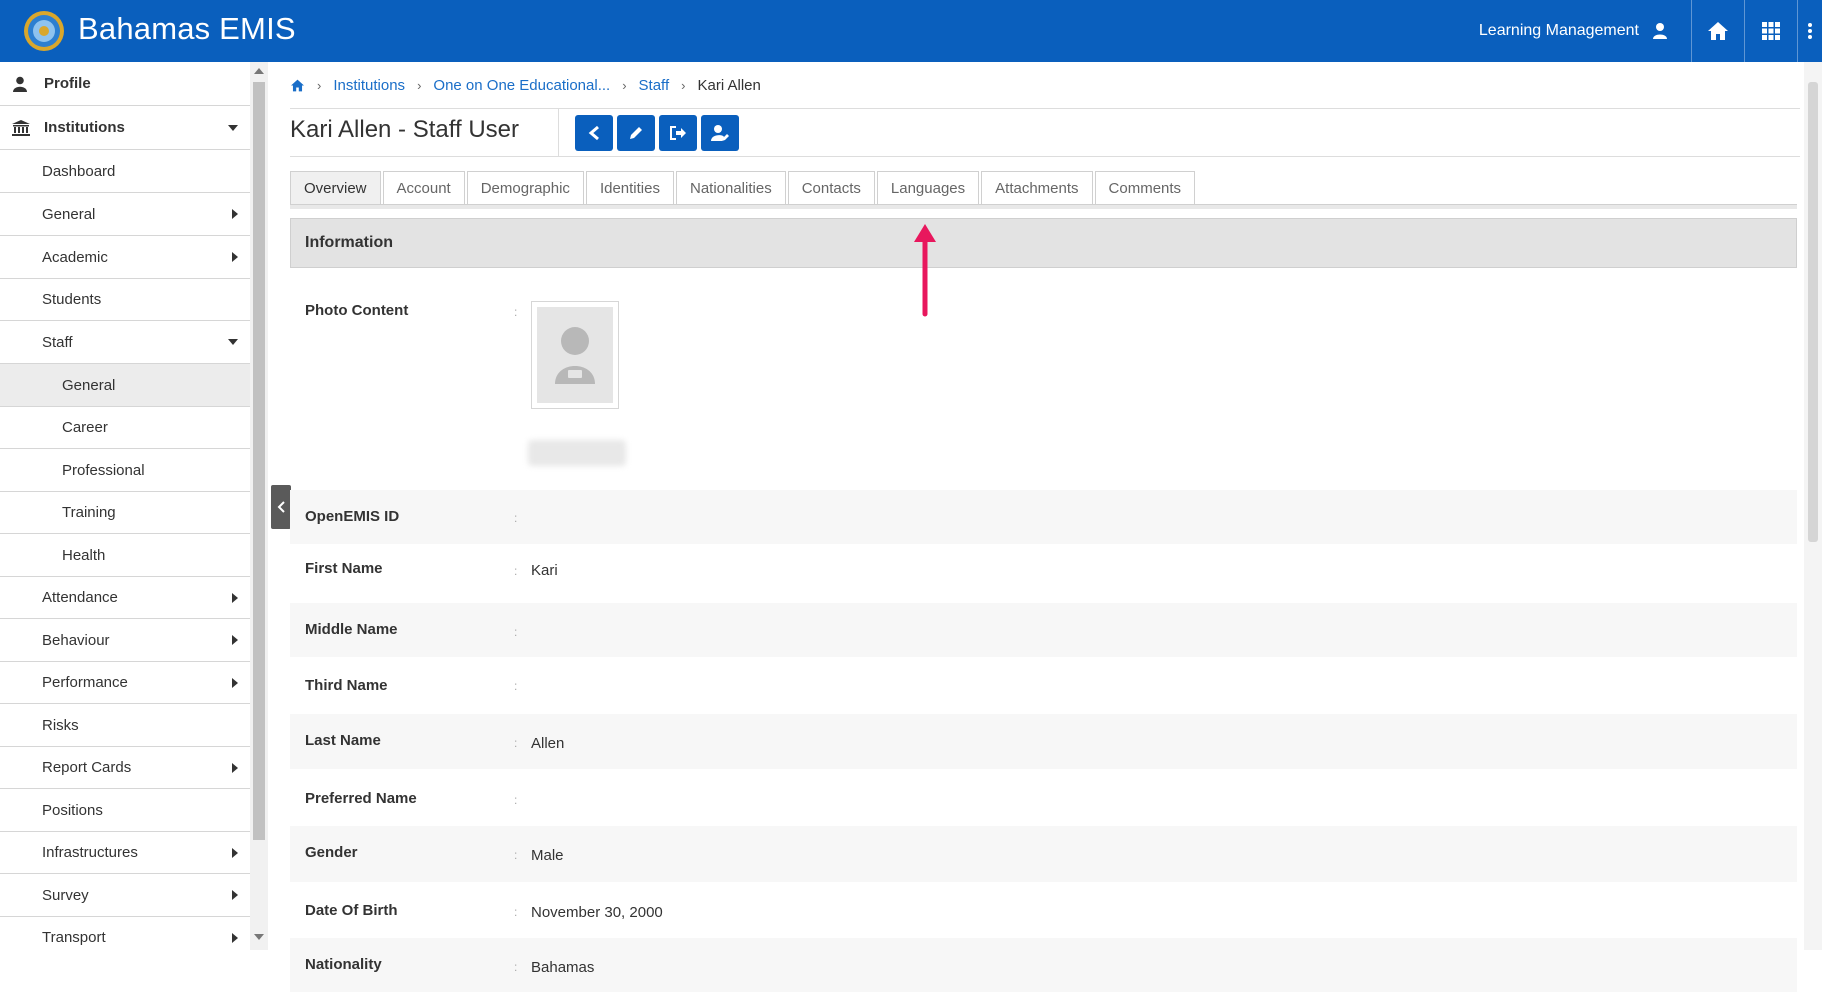 The image size is (1822, 992). Describe the element at coordinates (125, 84) in the screenshot. I see `sidebar-item-profile: Profile` at that location.